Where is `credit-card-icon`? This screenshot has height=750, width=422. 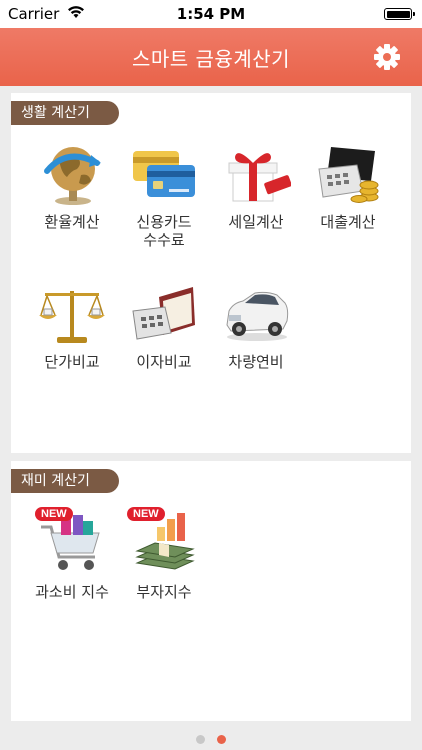 credit-card-icon is located at coordinates (164, 174).